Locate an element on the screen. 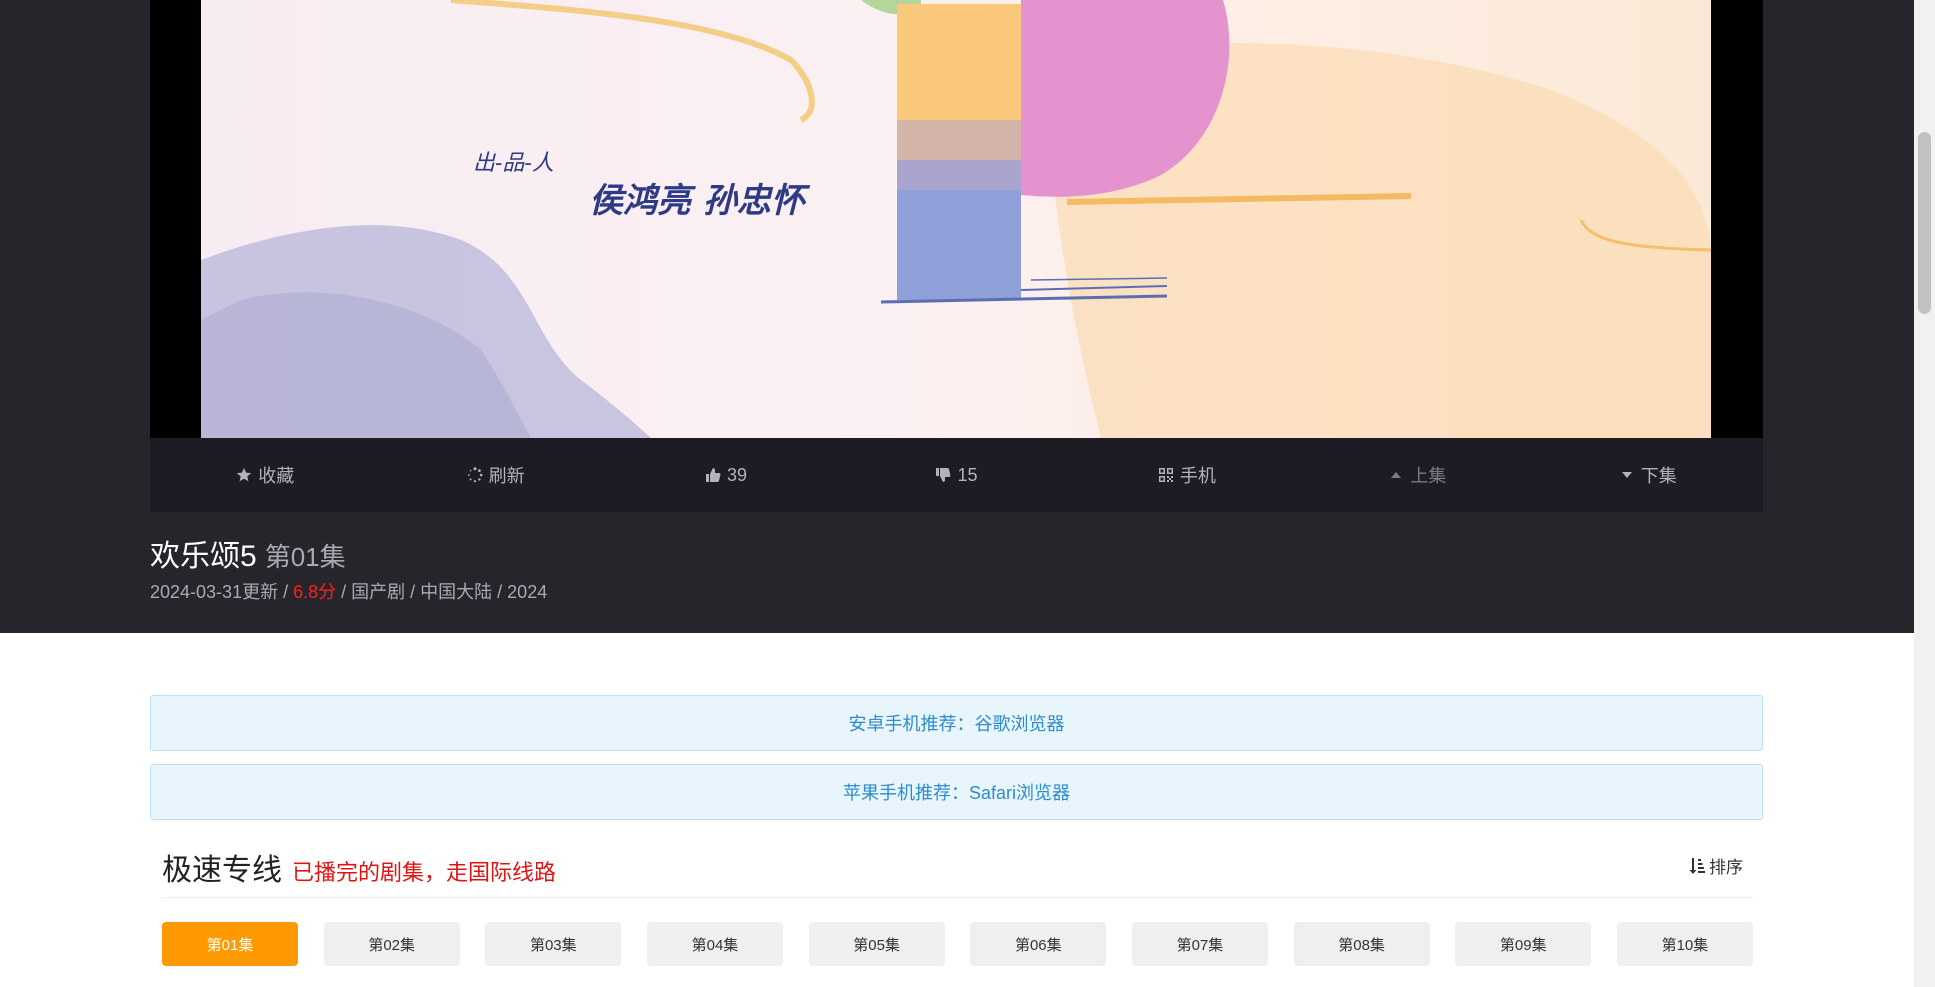 The image size is (1935, 987). like-button: 39 is located at coordinates (726, 475).